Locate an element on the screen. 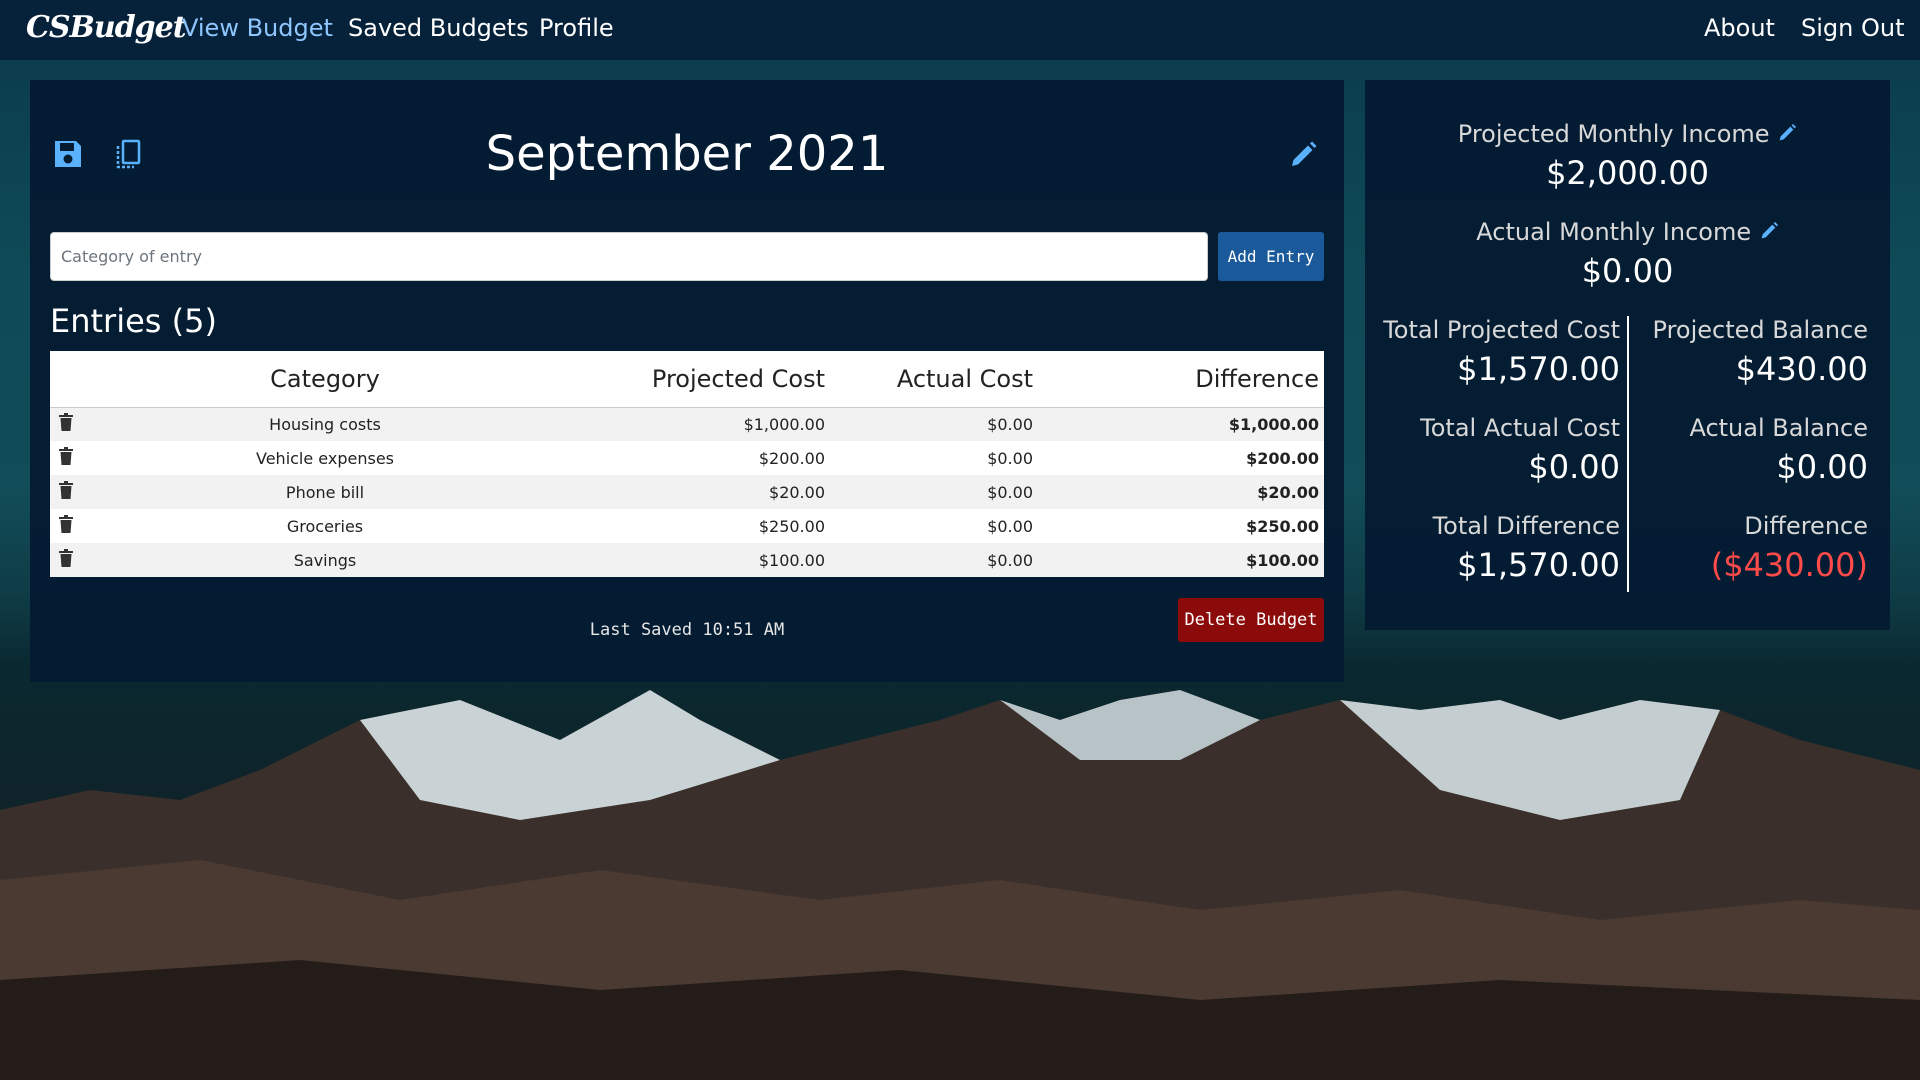 This screenshot has width=1920, height=1080. difference-value: ($430.00) is located at coordinates (1789, 565).